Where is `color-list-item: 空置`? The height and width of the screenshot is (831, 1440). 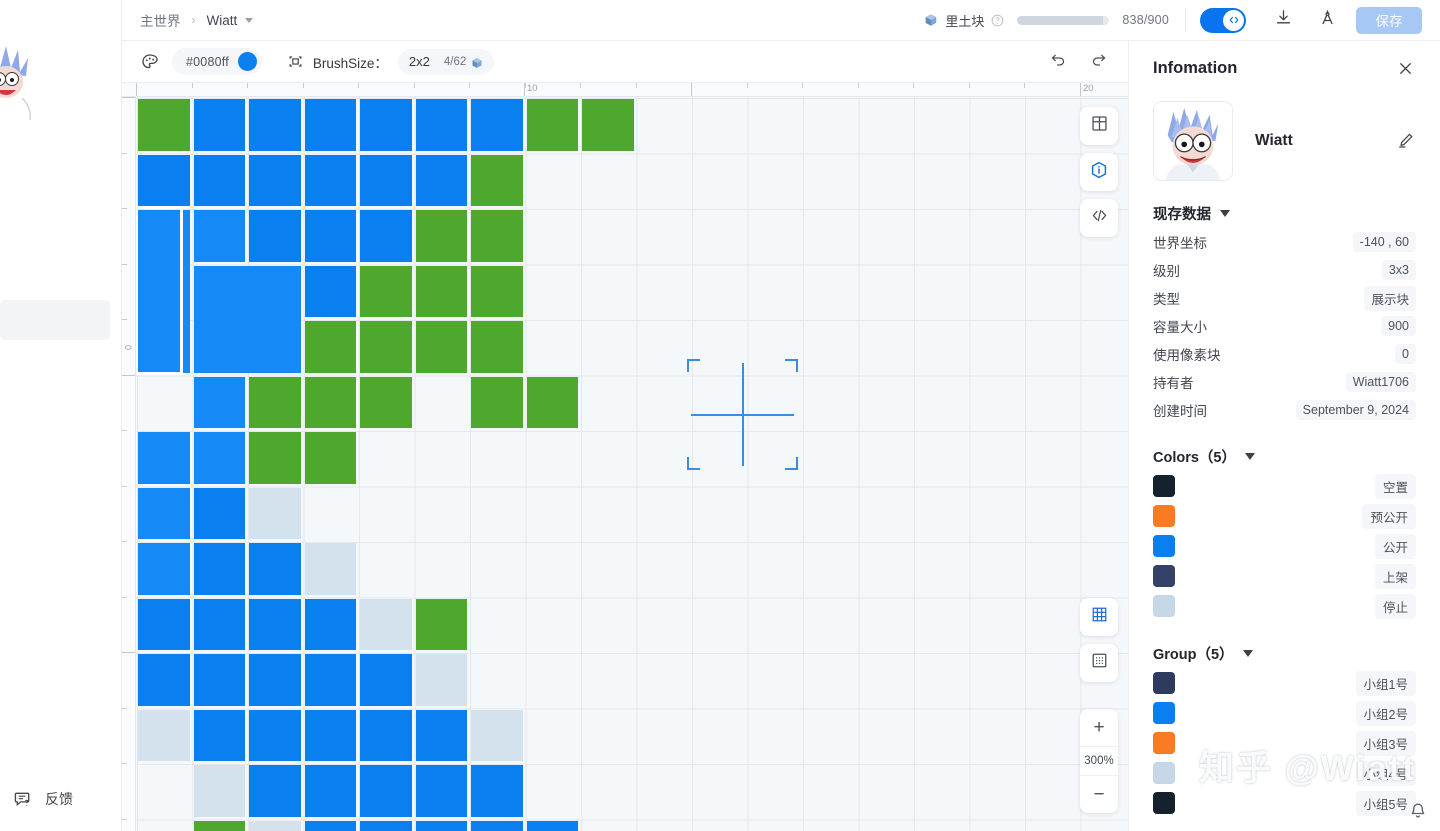 color-list-item: 空置 is located at coordinates (1284, 486).